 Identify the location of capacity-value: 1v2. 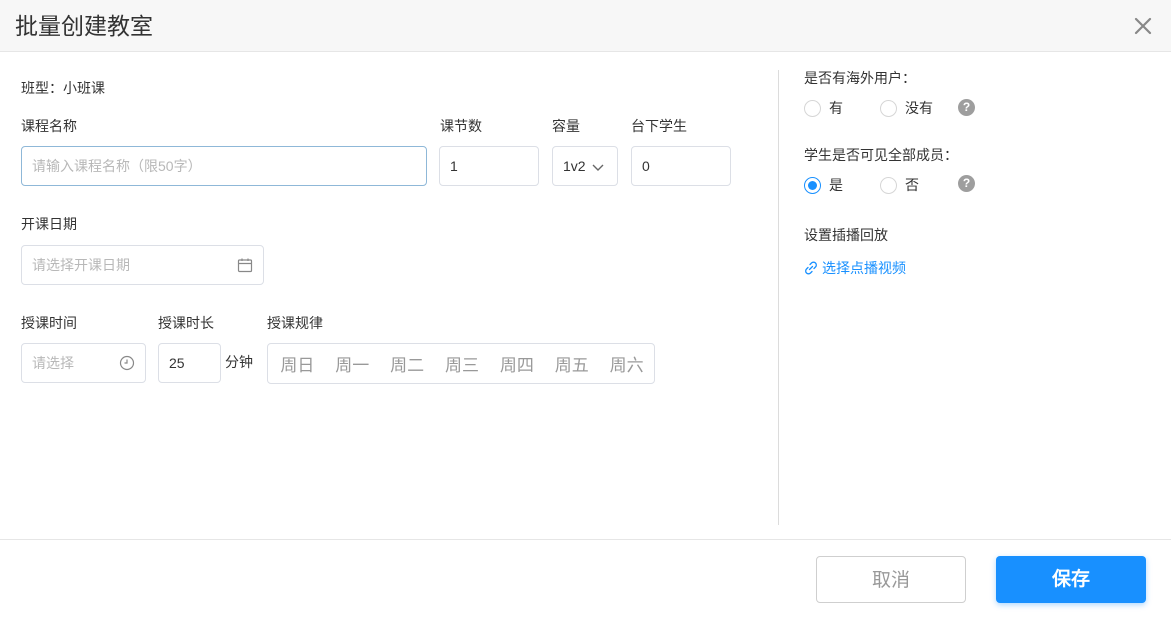
(574, 166).